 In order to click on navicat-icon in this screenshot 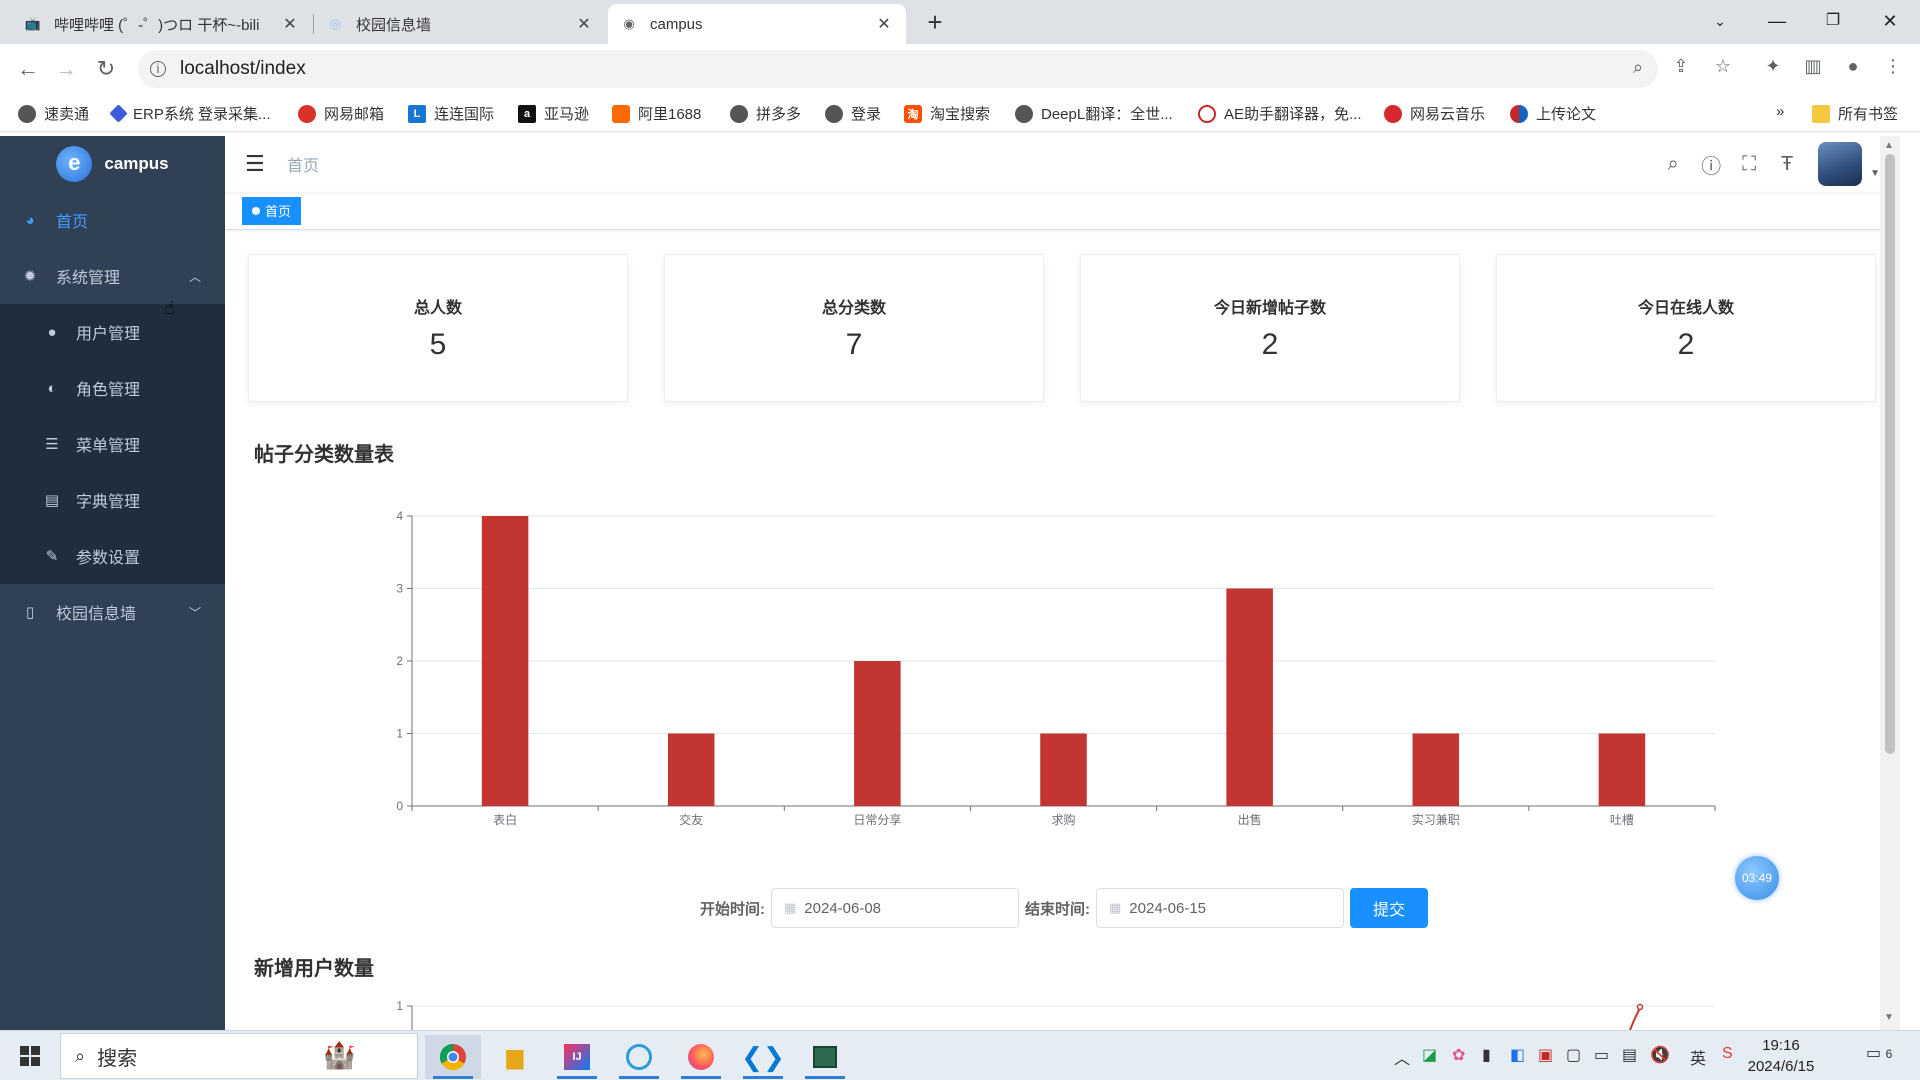, I will do `click(639, 1057)`.